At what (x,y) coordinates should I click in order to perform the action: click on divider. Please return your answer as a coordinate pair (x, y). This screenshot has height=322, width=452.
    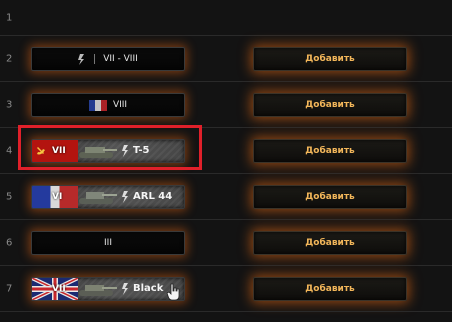
    Looking at the image, I should click on (95, 59).